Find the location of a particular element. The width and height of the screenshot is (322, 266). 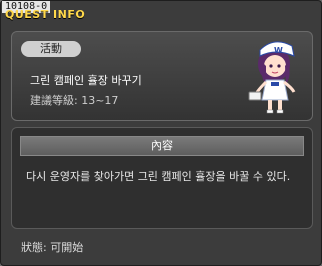

svg-text: W is located at coordinates (278, 50).